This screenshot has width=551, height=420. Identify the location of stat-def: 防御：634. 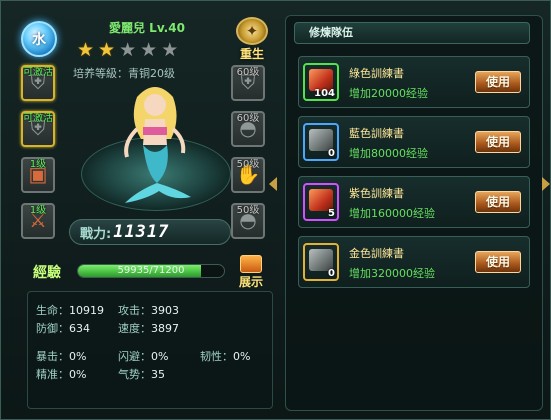
(63, 328).